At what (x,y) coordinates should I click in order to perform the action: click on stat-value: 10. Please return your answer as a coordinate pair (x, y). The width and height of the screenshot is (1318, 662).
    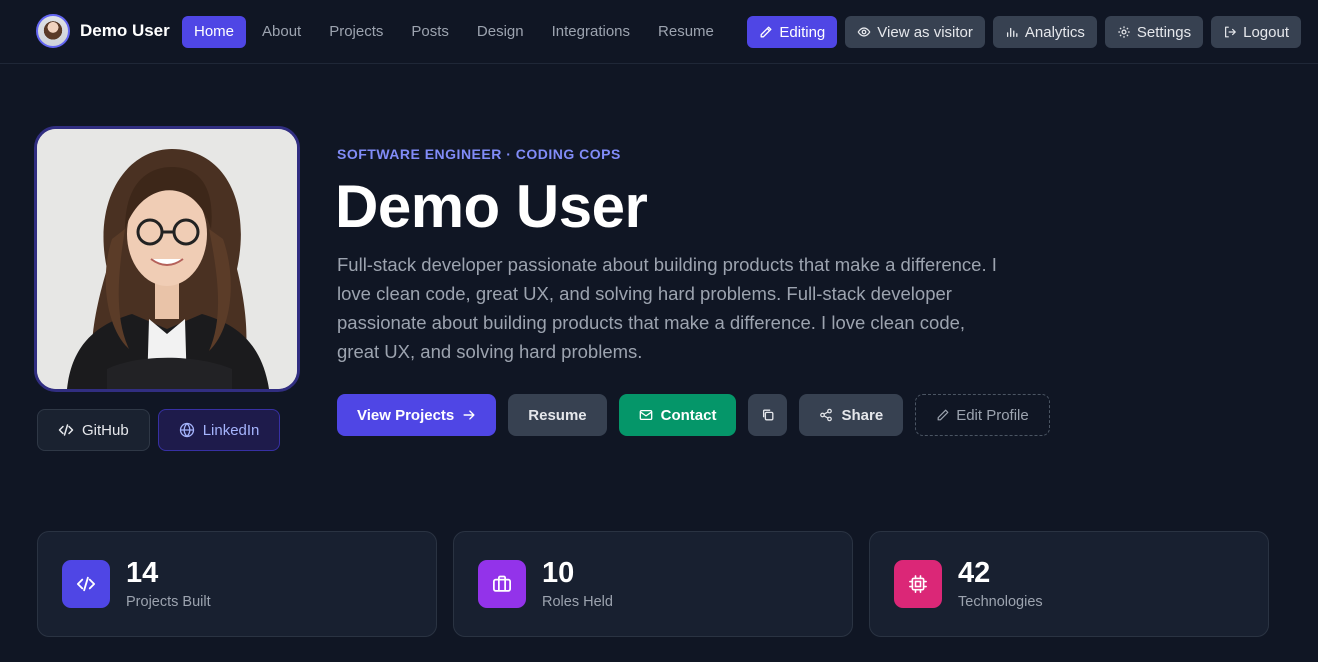
    Looking at the image, I should click on (558, 573).